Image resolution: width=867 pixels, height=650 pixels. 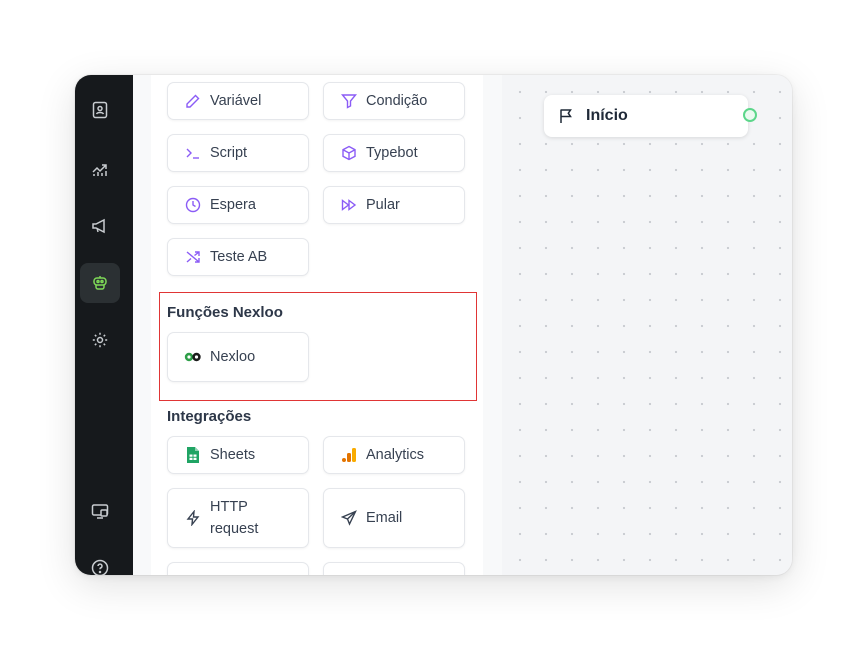 I want to click on block-espera: Espera, so click(x=238, y=205).